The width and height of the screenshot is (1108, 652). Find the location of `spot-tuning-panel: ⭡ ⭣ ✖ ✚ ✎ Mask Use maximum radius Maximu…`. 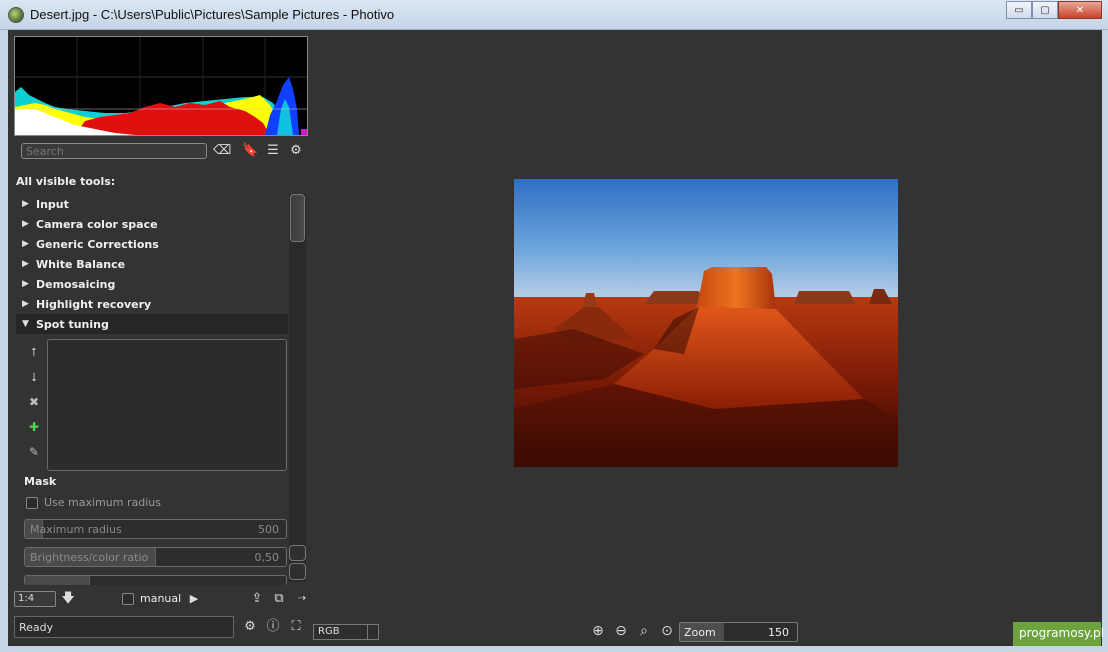

spot-tuning-panel: ⭡ ⭣ ✖ ✚ ✎ Mask Use maximum radius Maximu… is located at coordinates (152, 459).